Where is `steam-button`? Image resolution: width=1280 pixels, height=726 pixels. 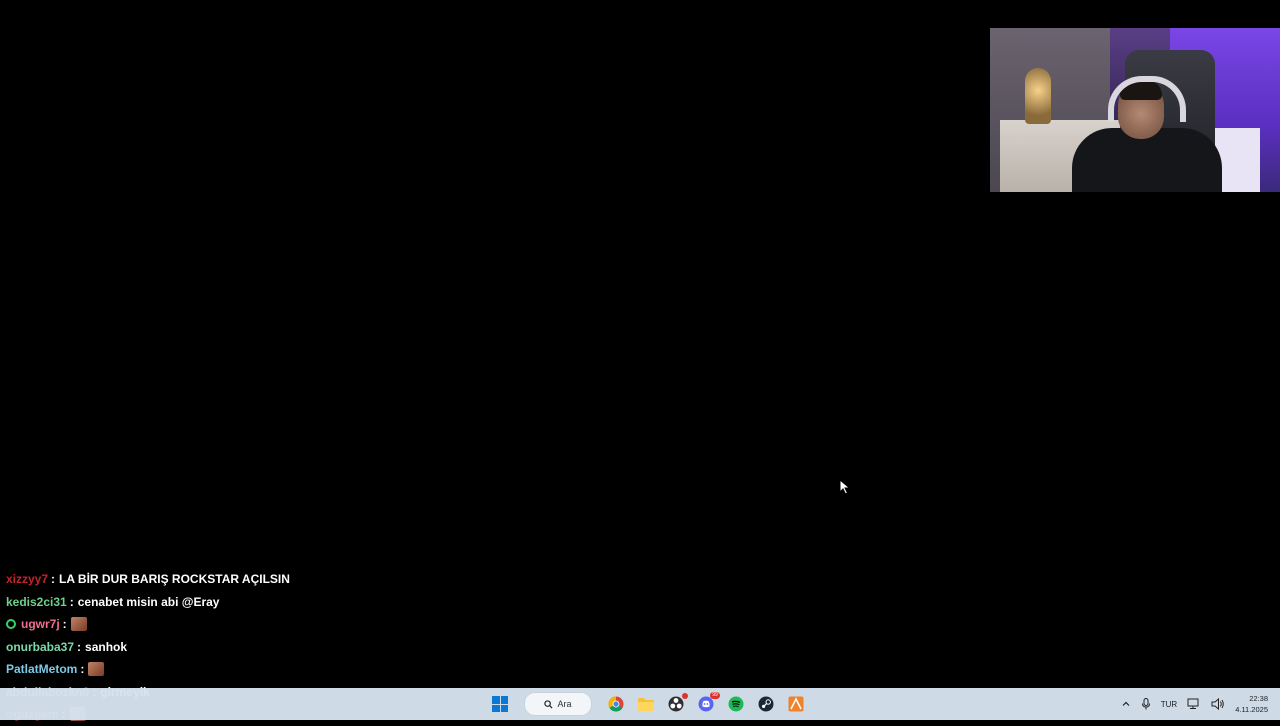
steam-button is located at coordinates (766, 704).